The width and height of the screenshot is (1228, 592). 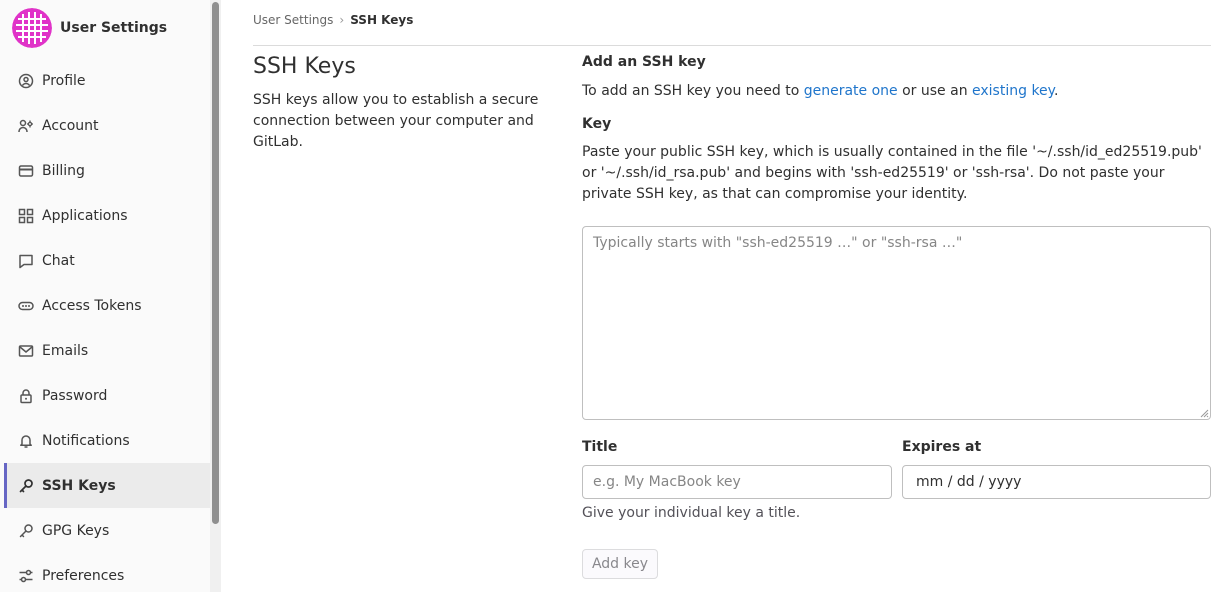 I want to click on sidebar-item-access-tokens: Access Tokens, so click(x=107, y=305).